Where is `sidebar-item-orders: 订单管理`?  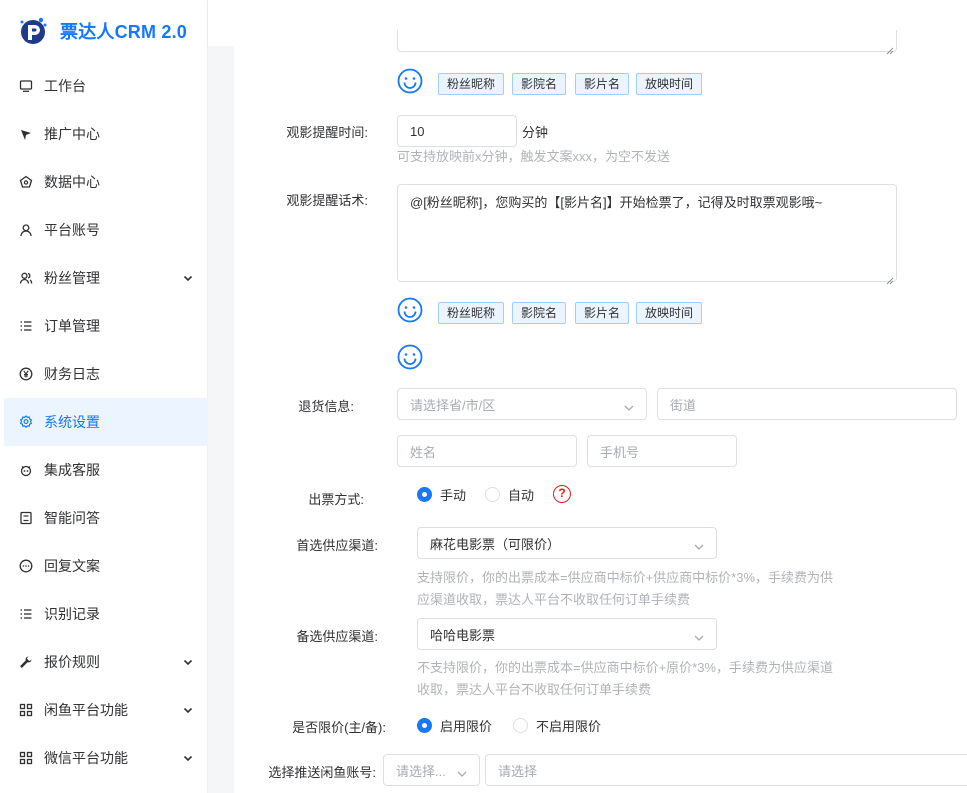
sidebar-item-orders: 订单管理 is located at coordinates (104, 326).